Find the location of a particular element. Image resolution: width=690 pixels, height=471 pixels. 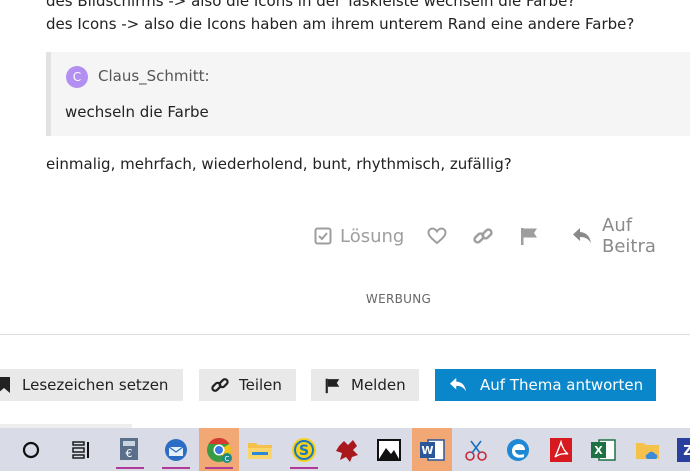

taskbar-folder-cloud is located at coordinates (648, 449).